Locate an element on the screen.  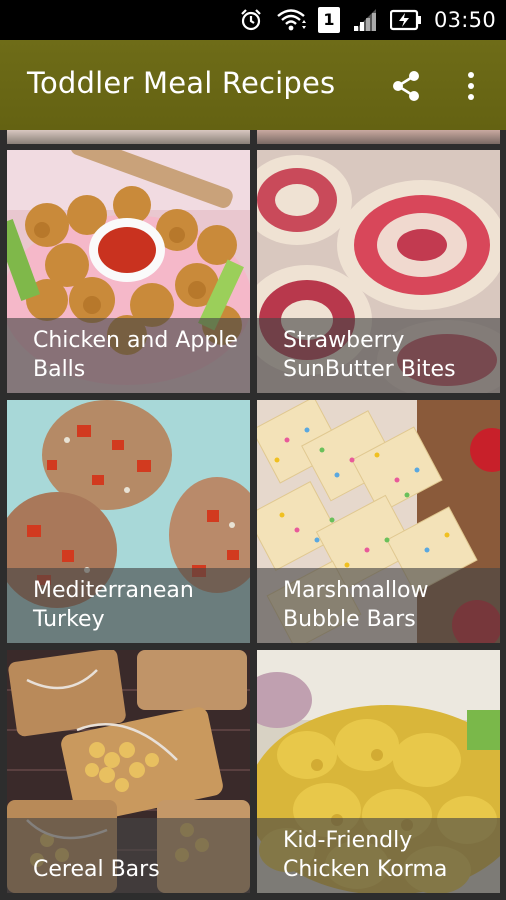
app-title: Toddler Meal Recipes is located at coordinates (181, 83).